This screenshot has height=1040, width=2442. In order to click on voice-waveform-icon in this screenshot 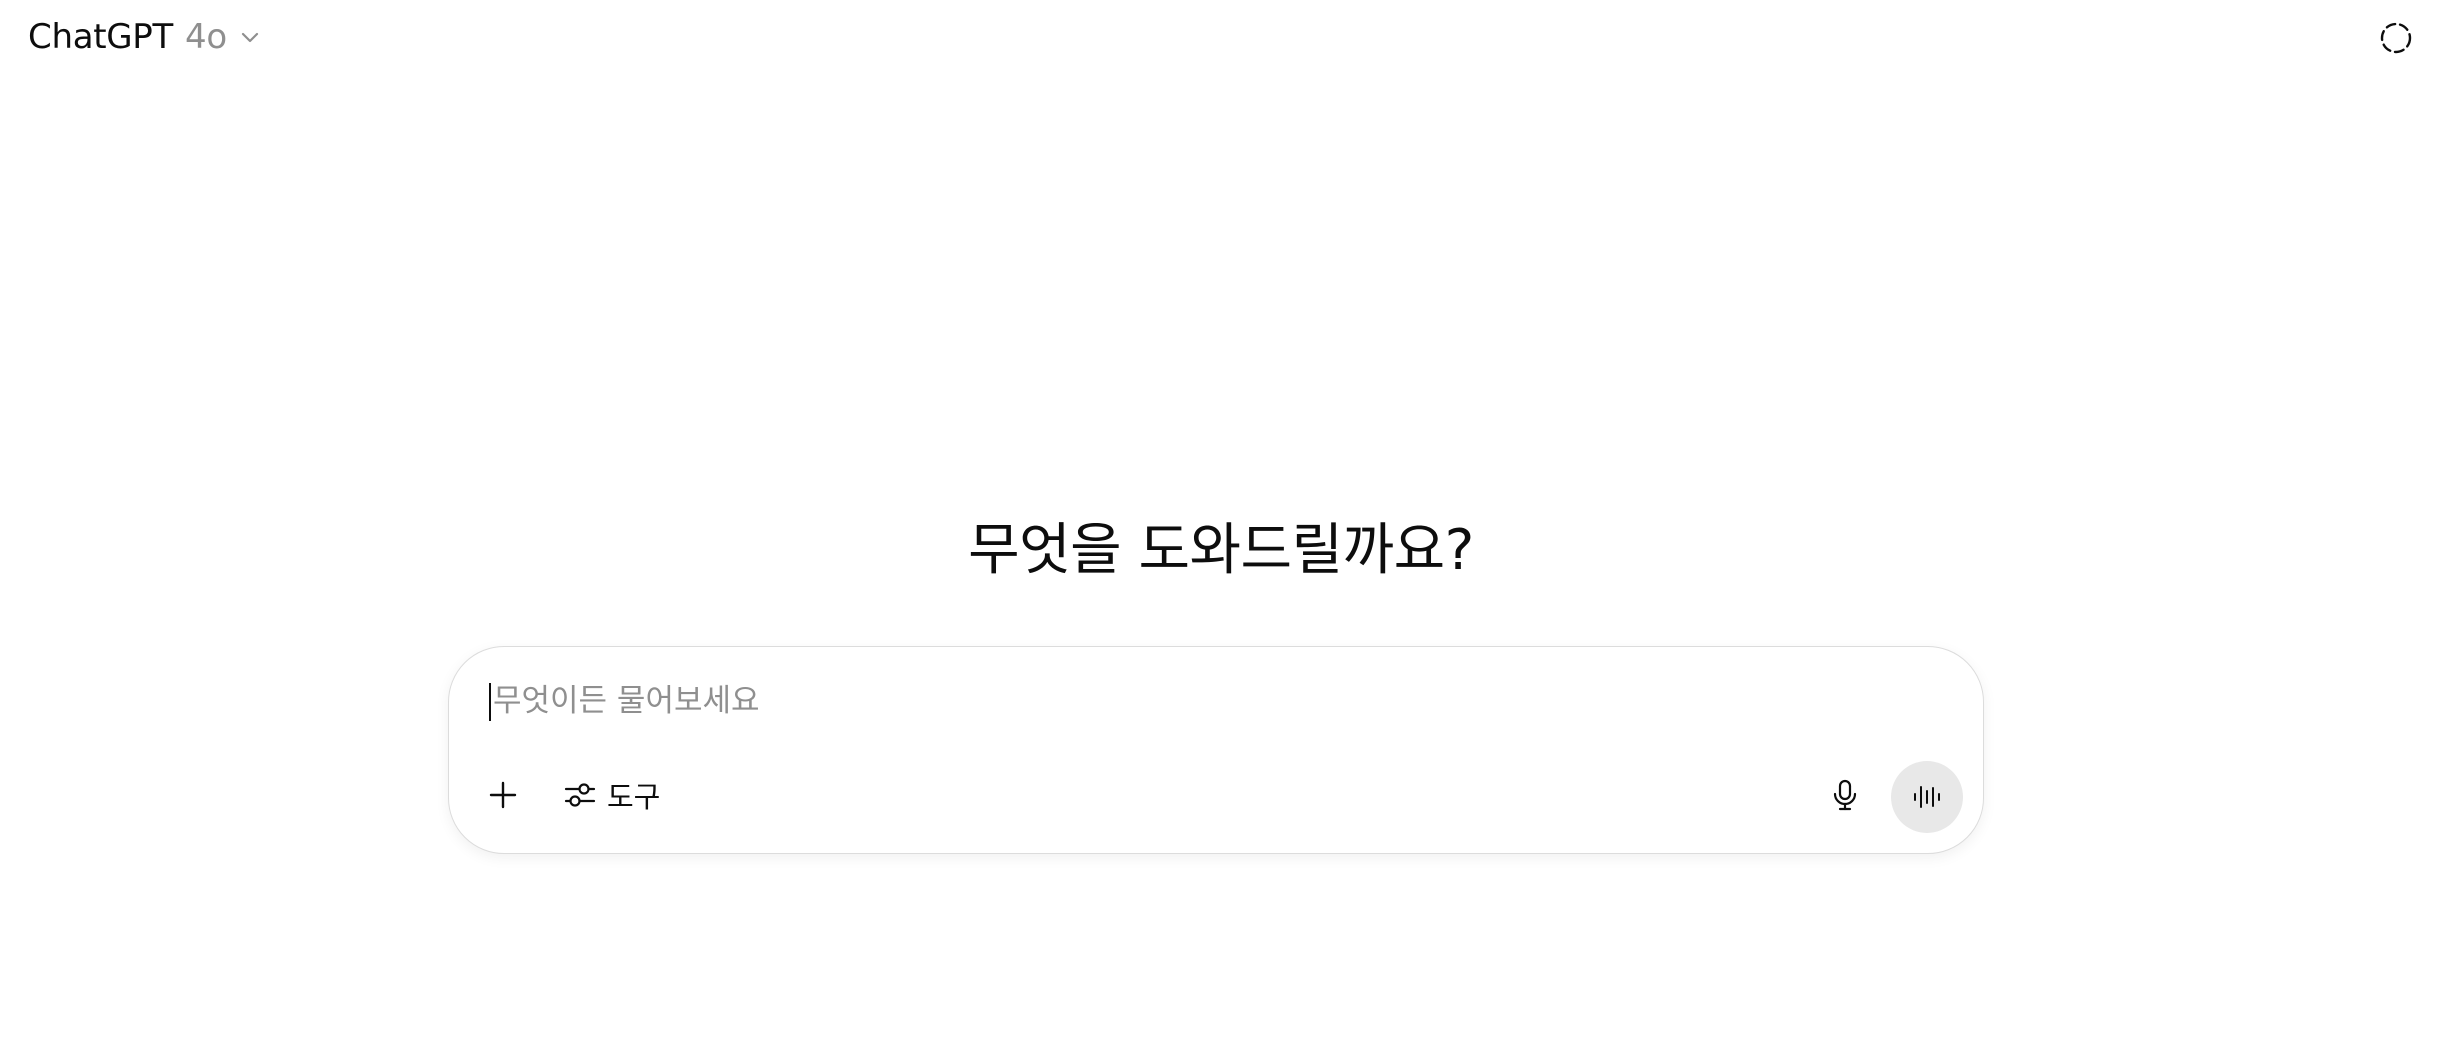, I will do `click(1927, 797)`.